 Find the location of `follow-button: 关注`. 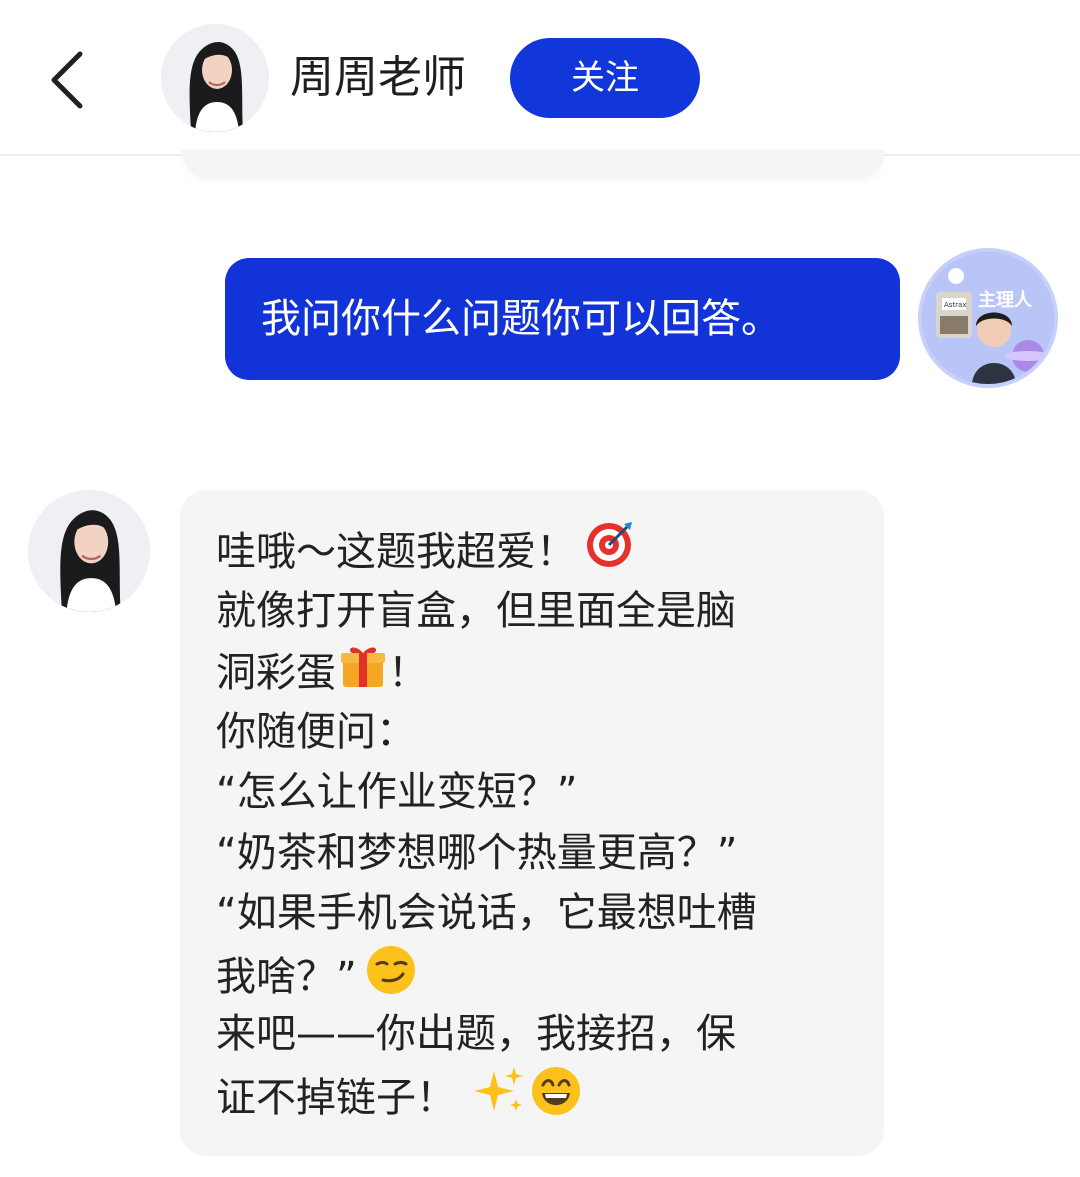

follow-button: 关注 is located at coordinates (605, 78).